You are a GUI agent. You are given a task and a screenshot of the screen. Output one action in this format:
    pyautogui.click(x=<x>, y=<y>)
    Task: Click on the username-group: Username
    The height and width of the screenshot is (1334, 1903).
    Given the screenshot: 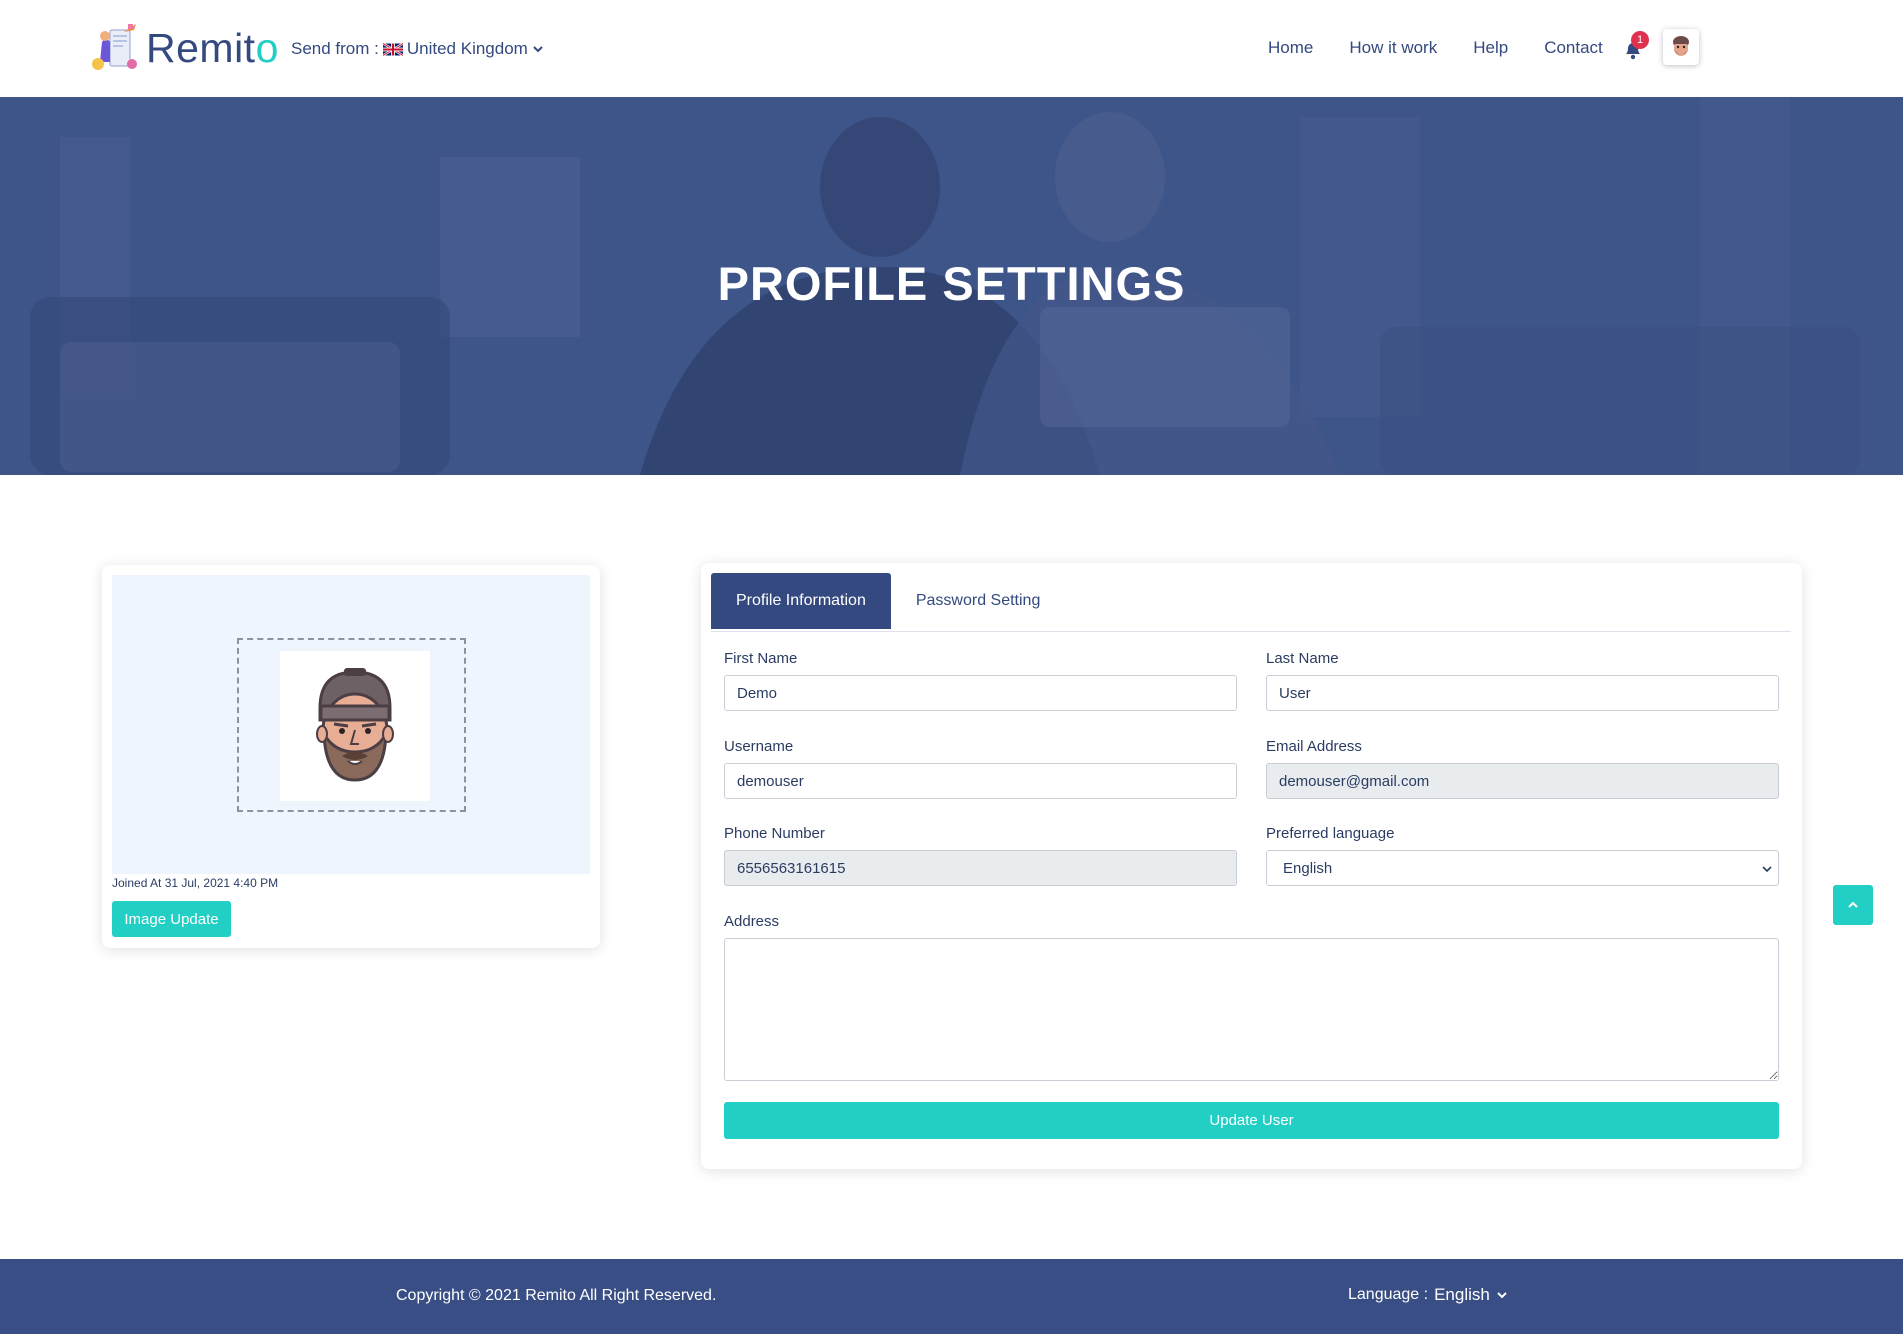 What is the action you would take?
    pyautogui.click(x=980, y=768)
    